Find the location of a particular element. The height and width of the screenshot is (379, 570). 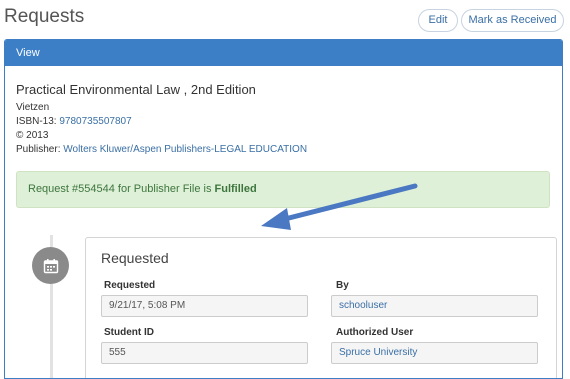

alert-text: Request #554544 for Publisher File is is located at coordinates (121, 189).